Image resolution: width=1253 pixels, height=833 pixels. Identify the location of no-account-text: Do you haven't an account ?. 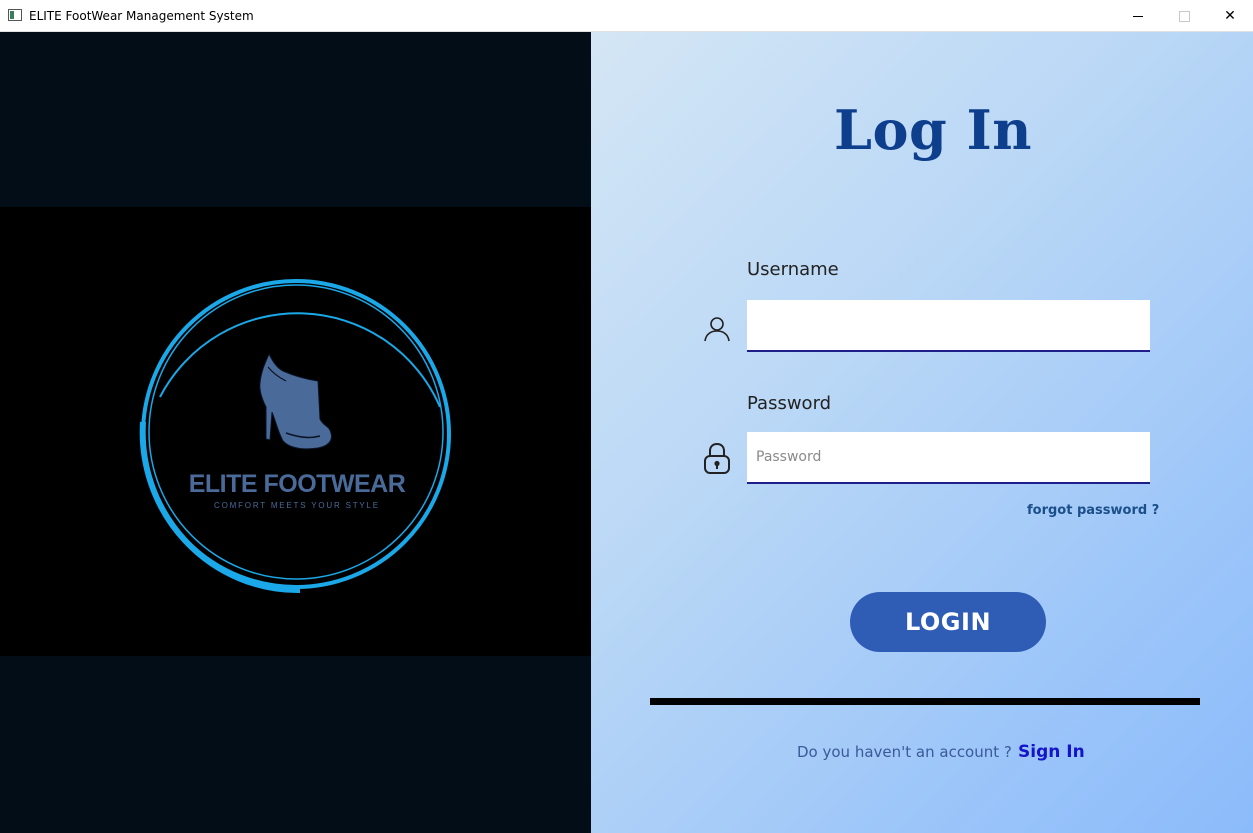
(904, 752).